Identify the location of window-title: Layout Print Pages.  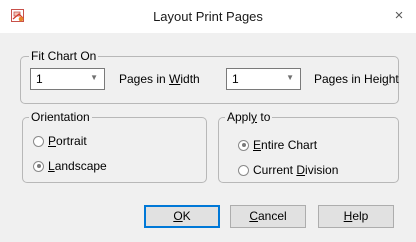
(208, 16).